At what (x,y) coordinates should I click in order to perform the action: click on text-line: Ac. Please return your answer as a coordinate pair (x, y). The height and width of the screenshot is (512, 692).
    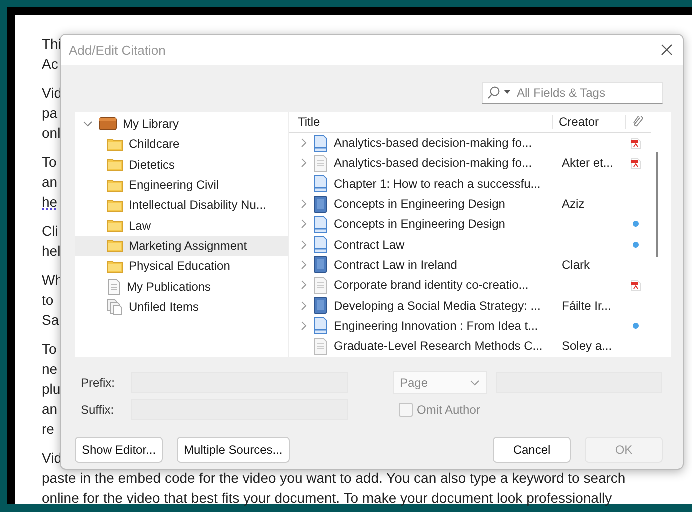
    Looking at the image, I should click on (50, 64).